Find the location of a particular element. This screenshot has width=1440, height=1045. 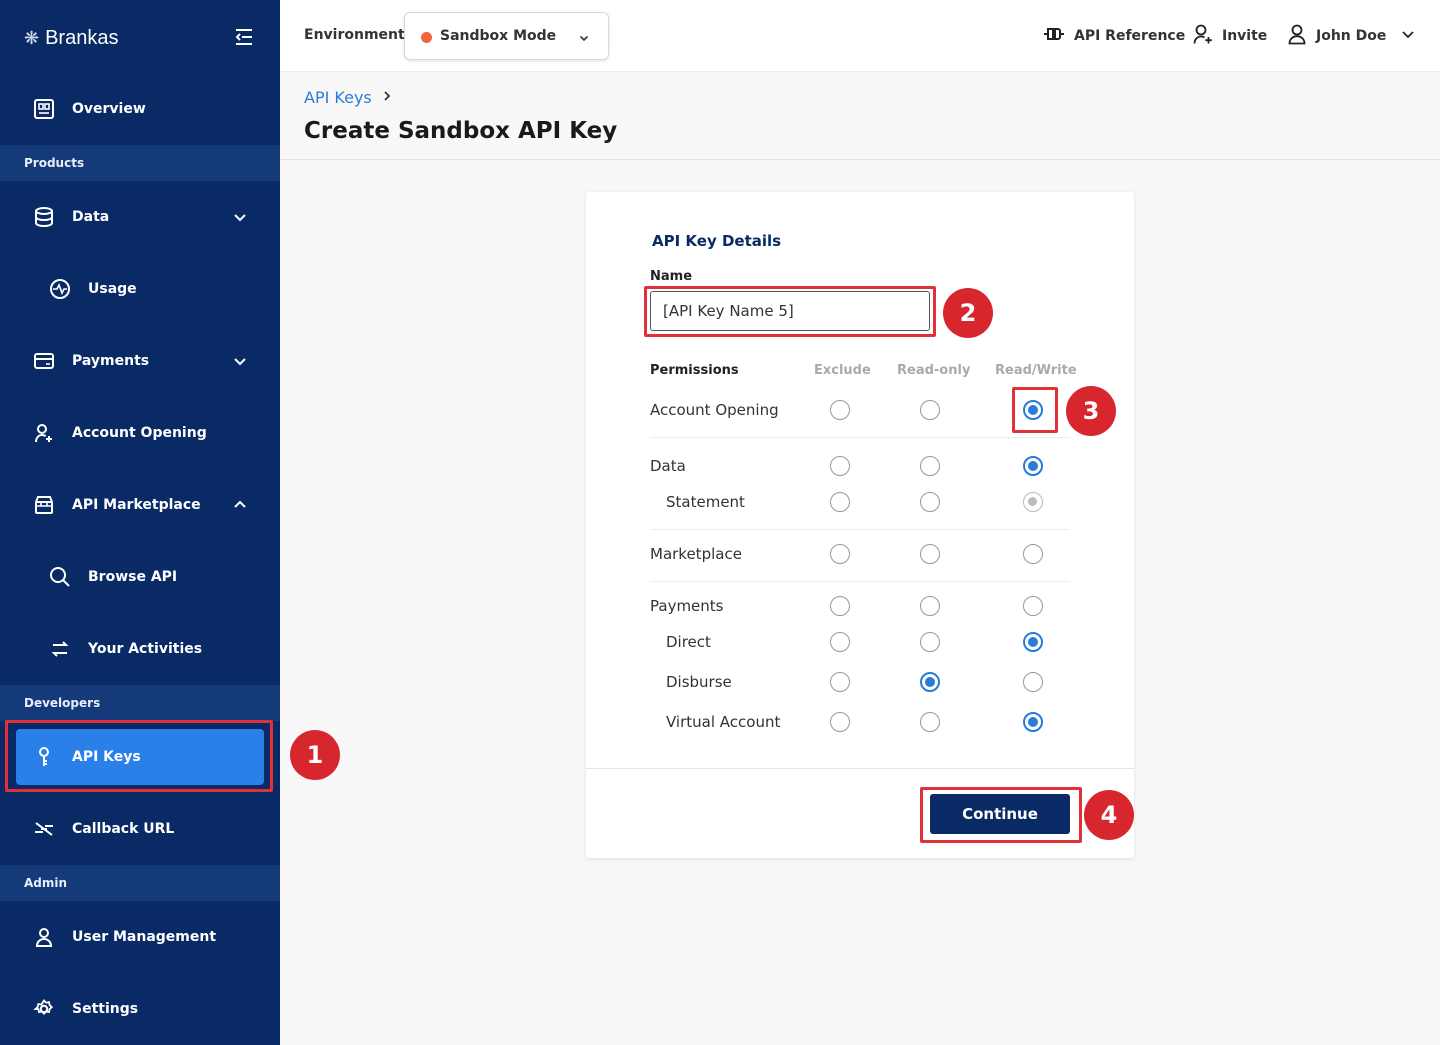

step-marker-1: 1 is located at coordinates (315, 755).